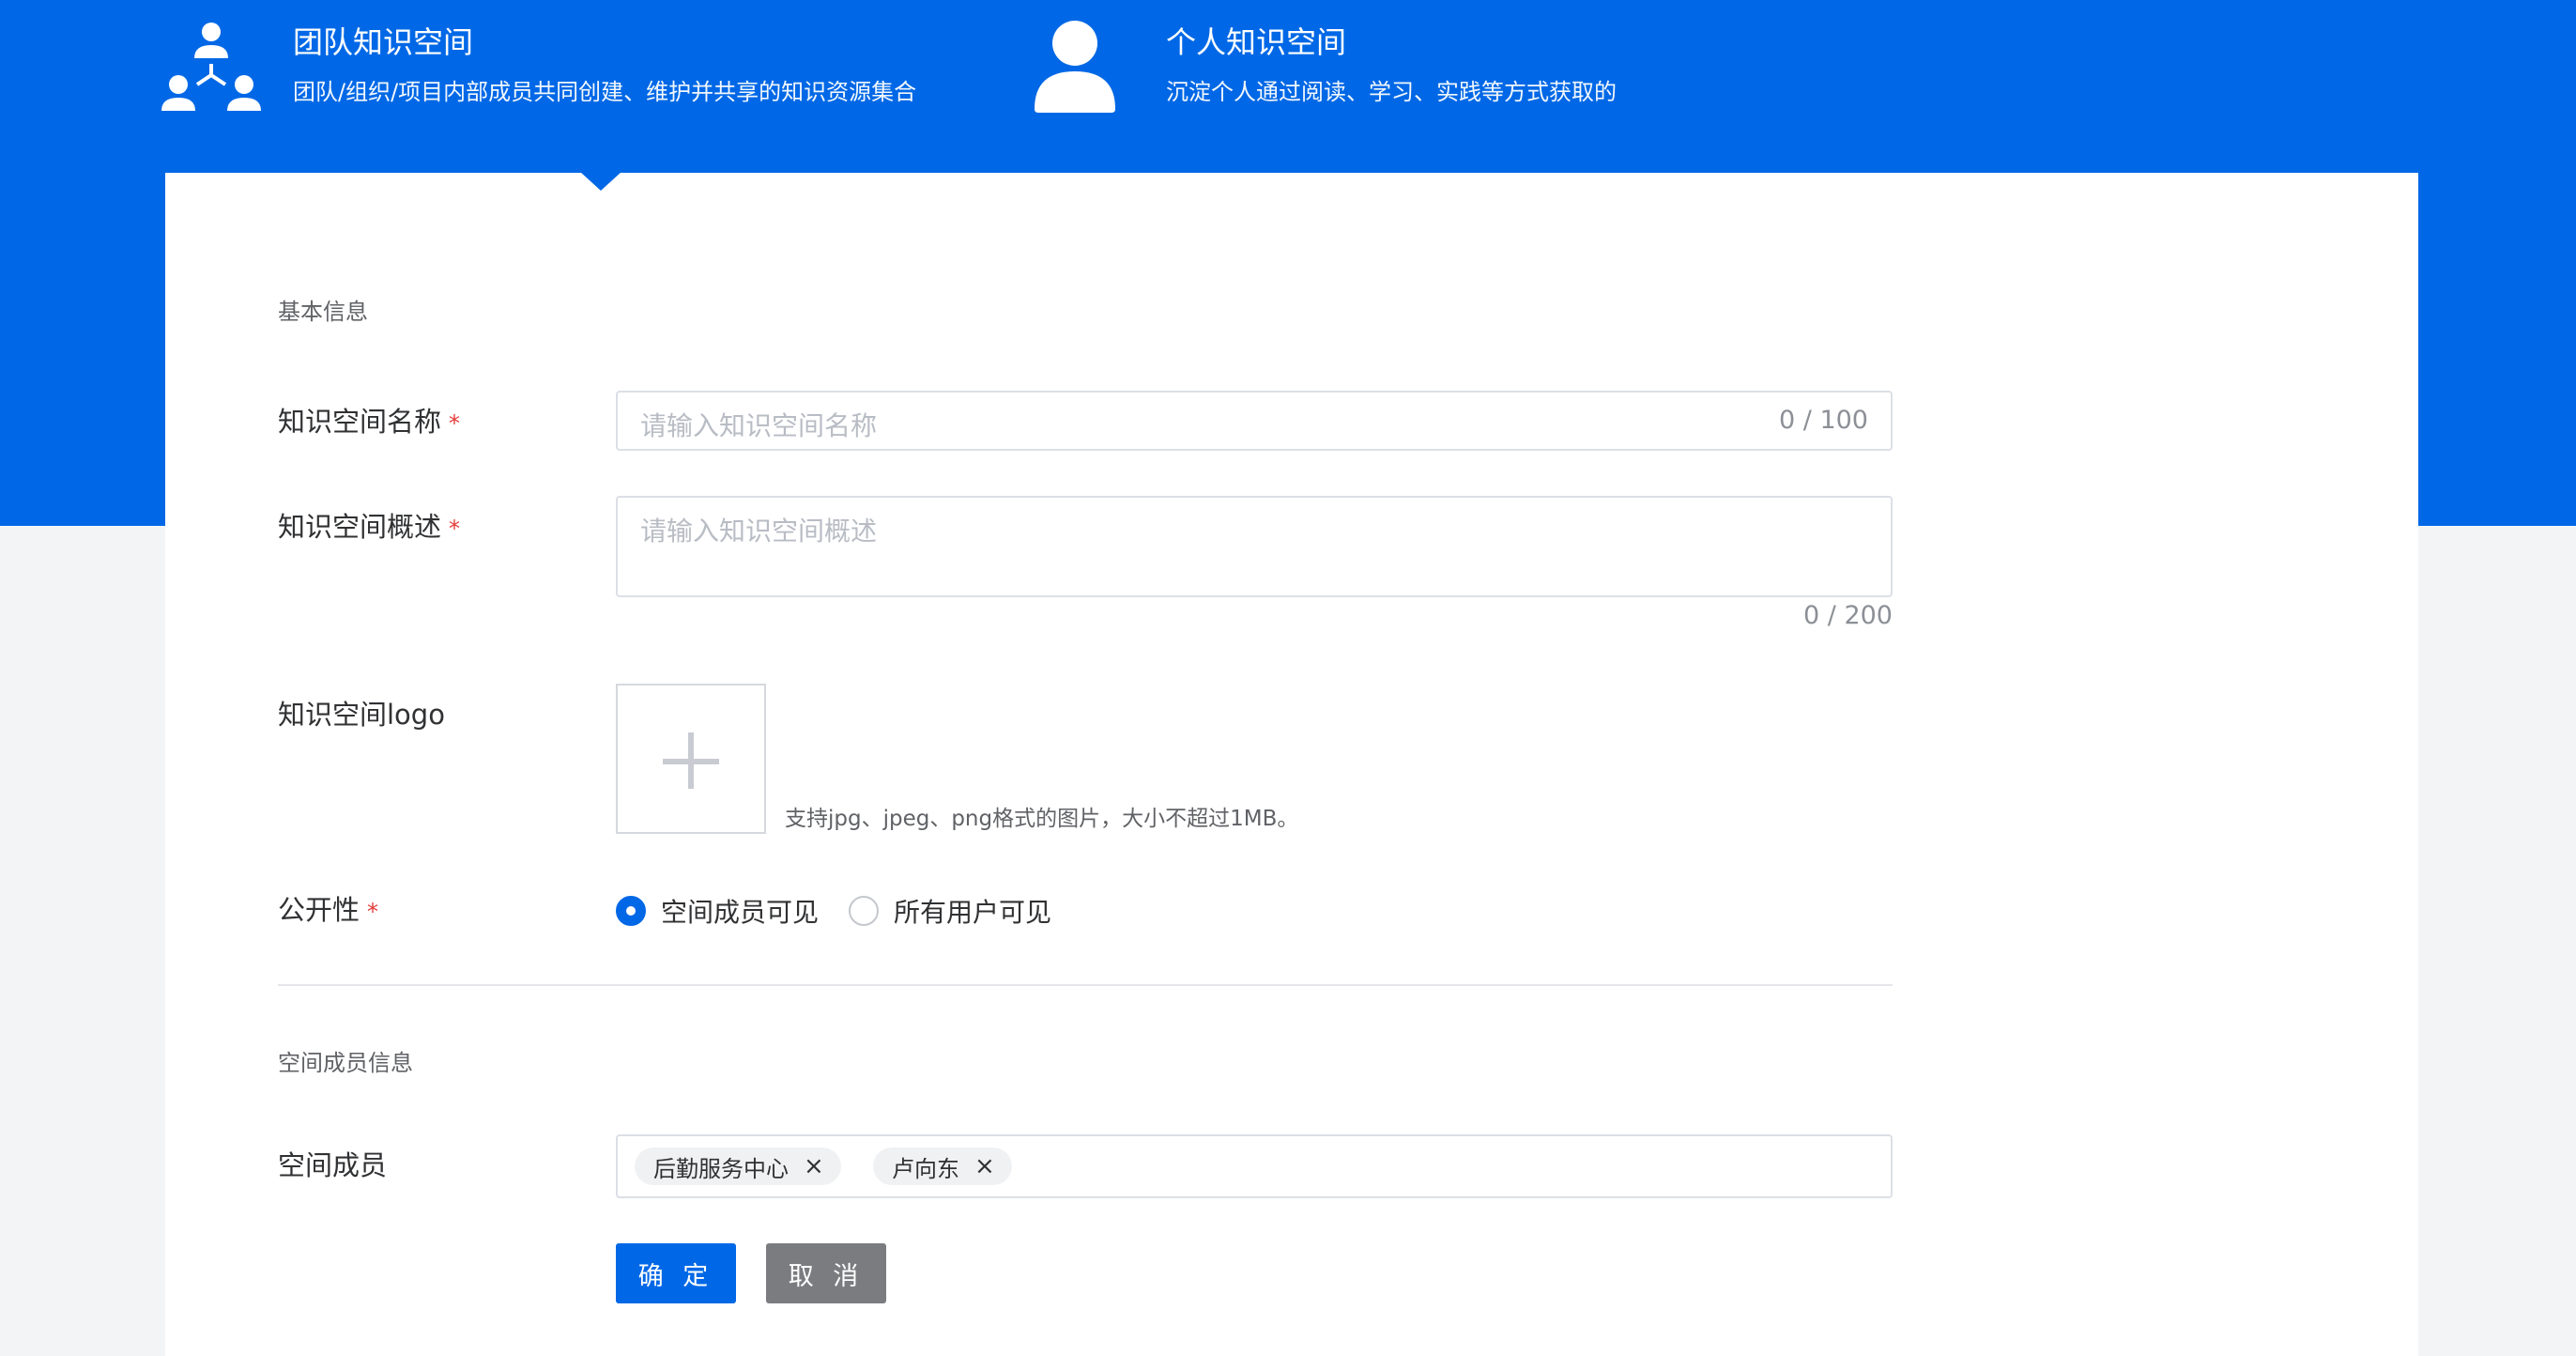  What do you see at coordinates (1075, 66) in the screenshot?
I see `user-icon` at bounding box center [1075, 66].